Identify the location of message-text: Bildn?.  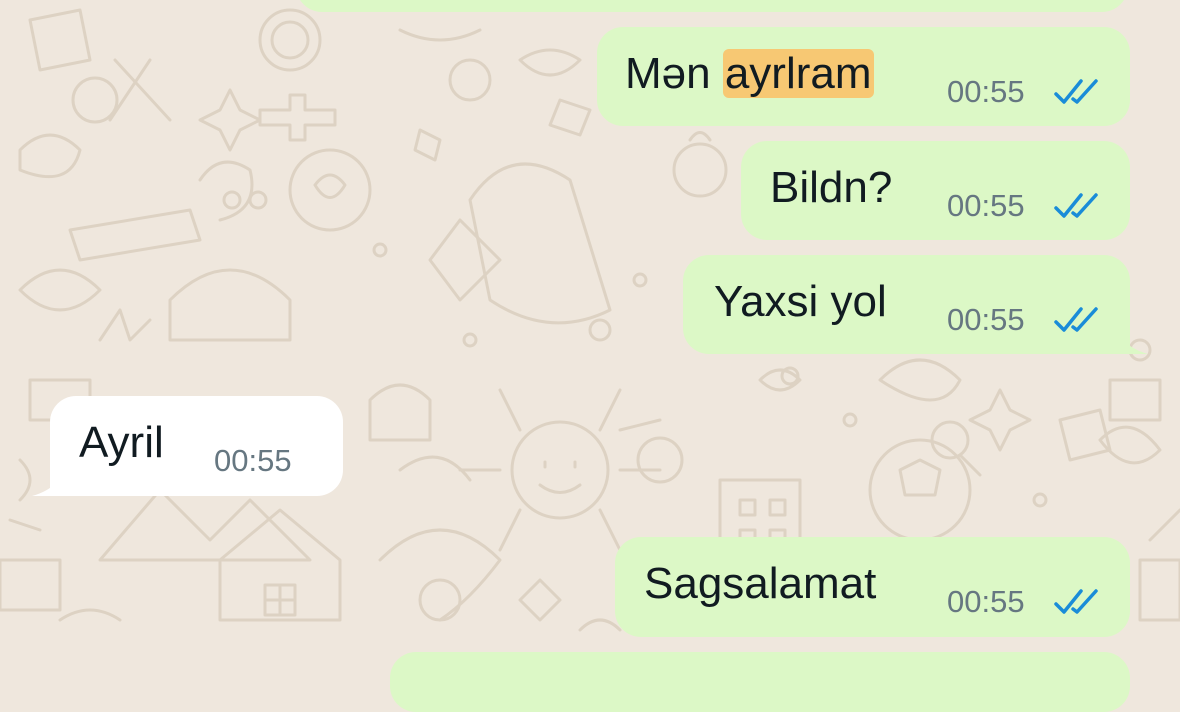
(831, 187).